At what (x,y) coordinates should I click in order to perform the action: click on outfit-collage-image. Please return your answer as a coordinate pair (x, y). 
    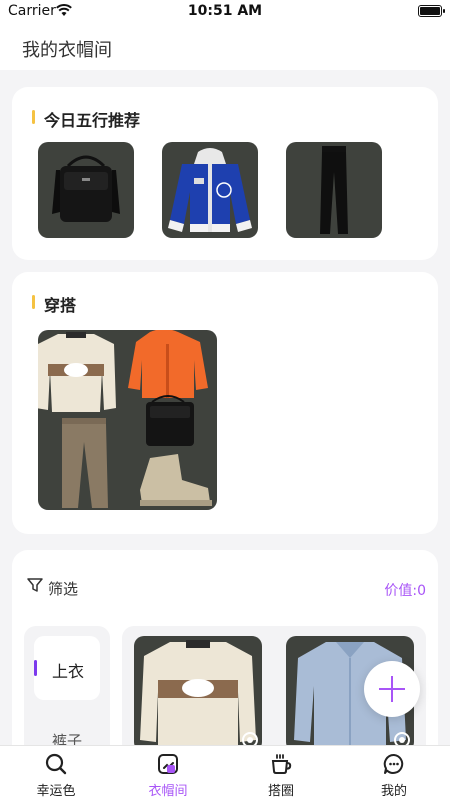
    Looking at the image, I should click on (125, 419).